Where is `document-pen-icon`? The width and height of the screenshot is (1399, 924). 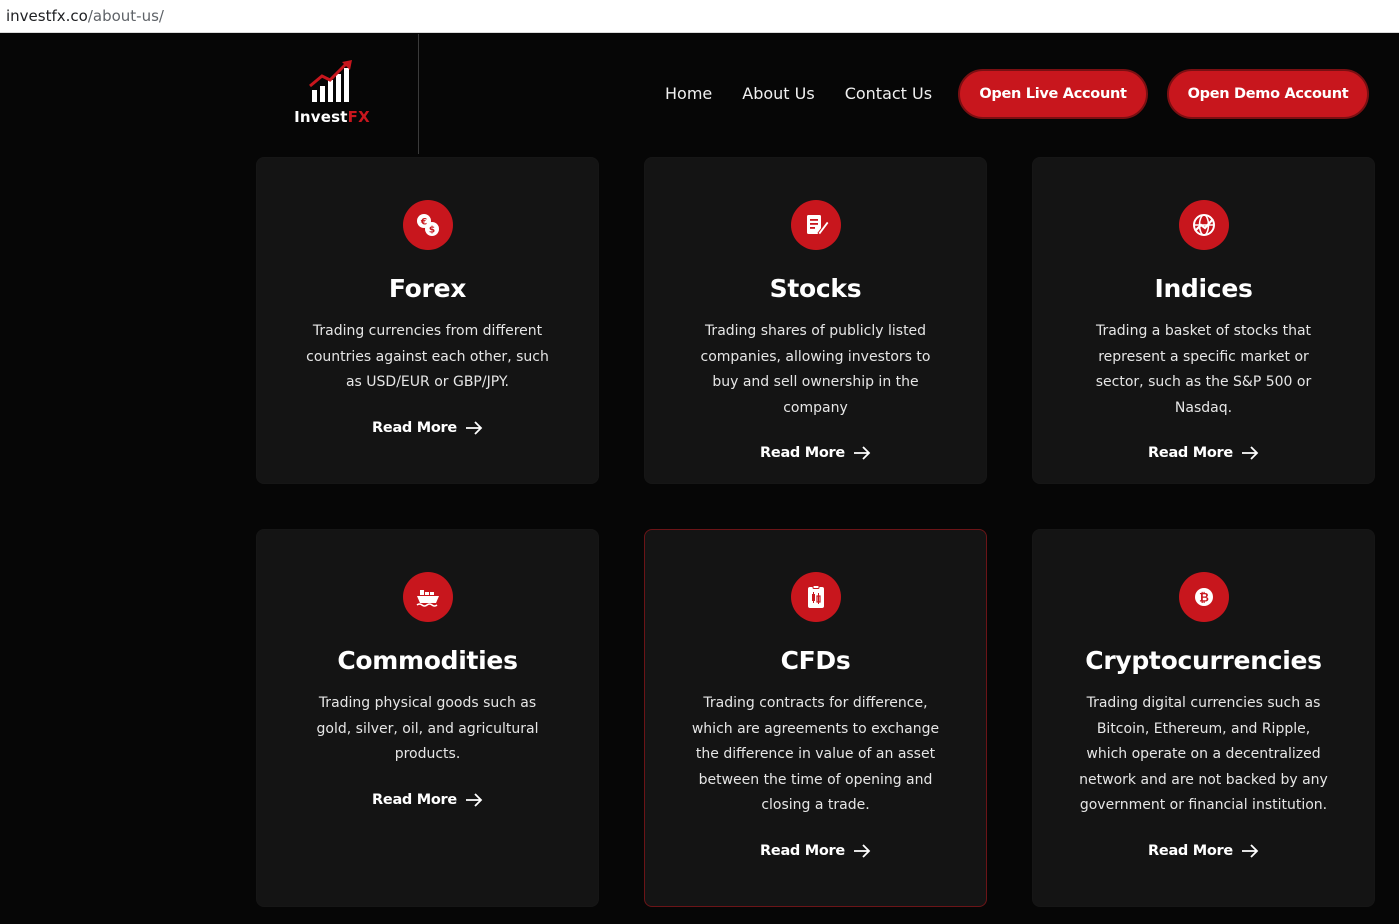
document-pen-icon is located at coordinates (815, 225).